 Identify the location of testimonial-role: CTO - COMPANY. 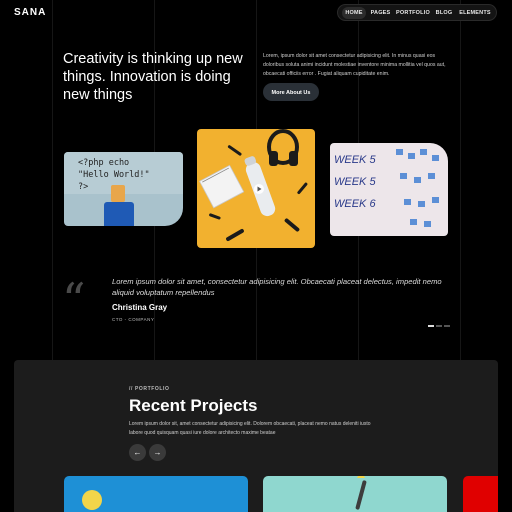
(133, 319).